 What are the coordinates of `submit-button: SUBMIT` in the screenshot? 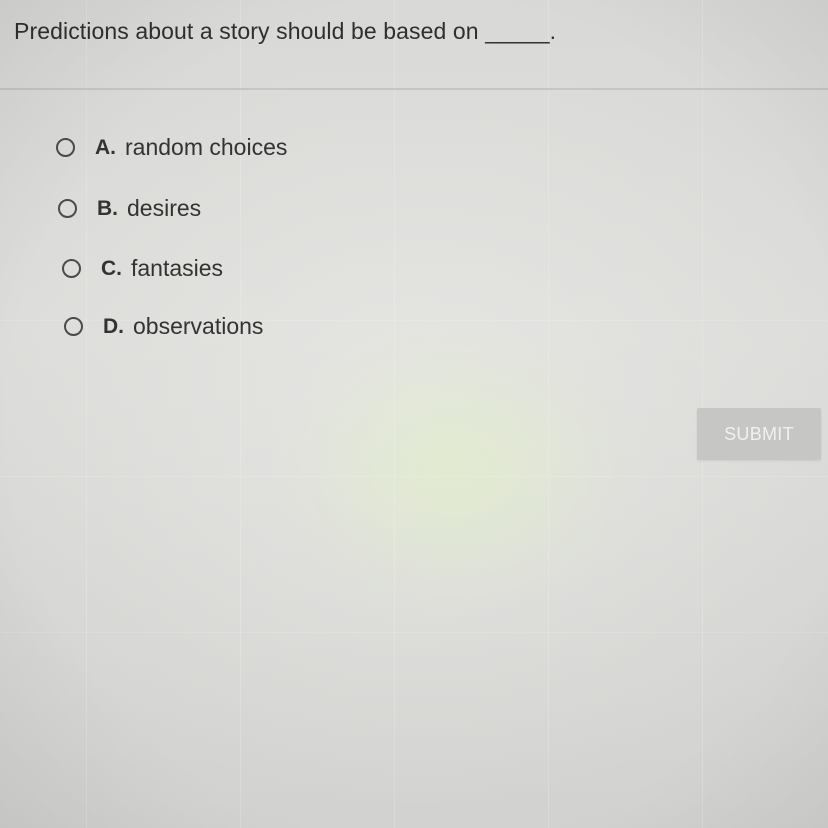 It's located at (759, 434).